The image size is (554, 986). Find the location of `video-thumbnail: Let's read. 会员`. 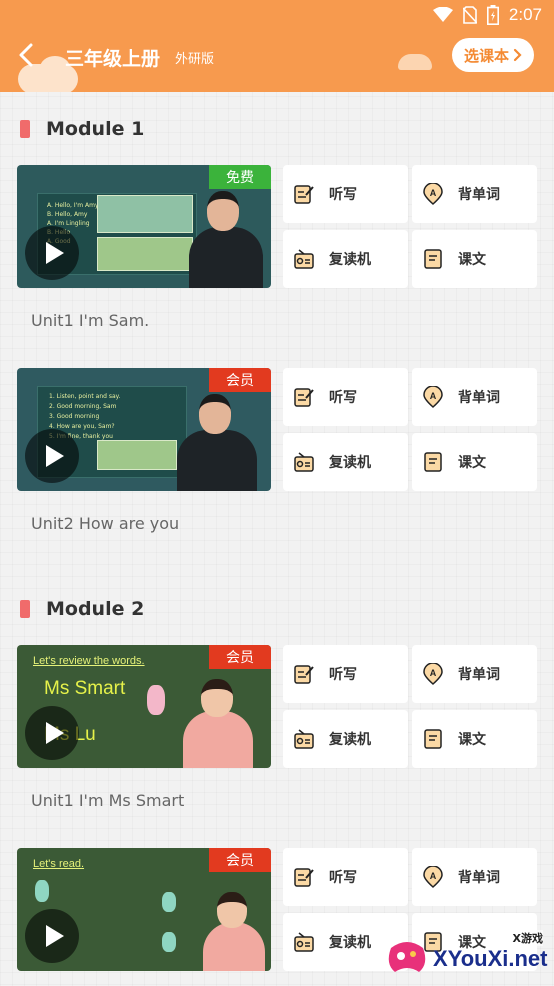

video-thumbnail: Let's read. 会员 is located at coordinates (144, 909).